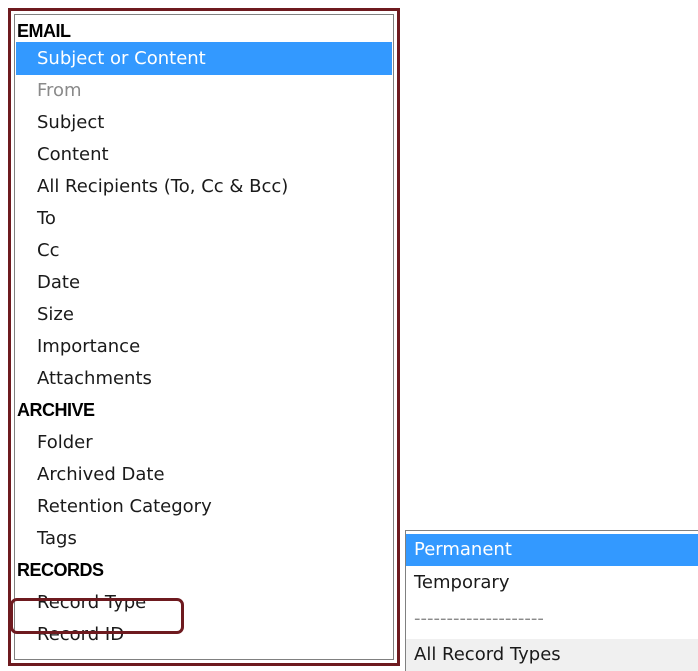  I want to click on section-header-records: RECORDS, so click(60, 570).